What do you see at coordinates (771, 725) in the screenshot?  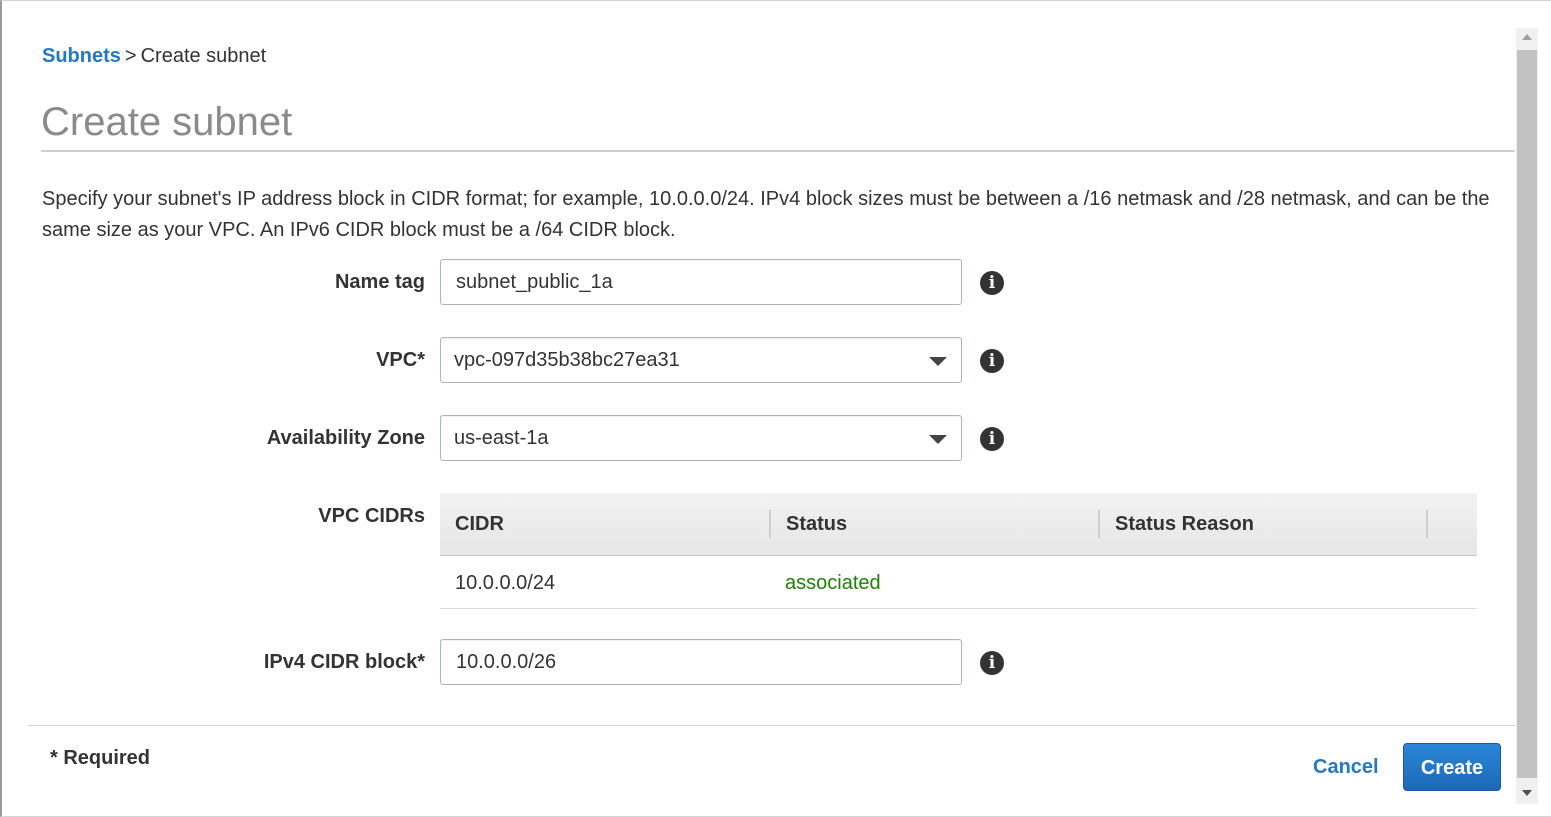 I see `footer-divider` at bounding box center [771, 725].